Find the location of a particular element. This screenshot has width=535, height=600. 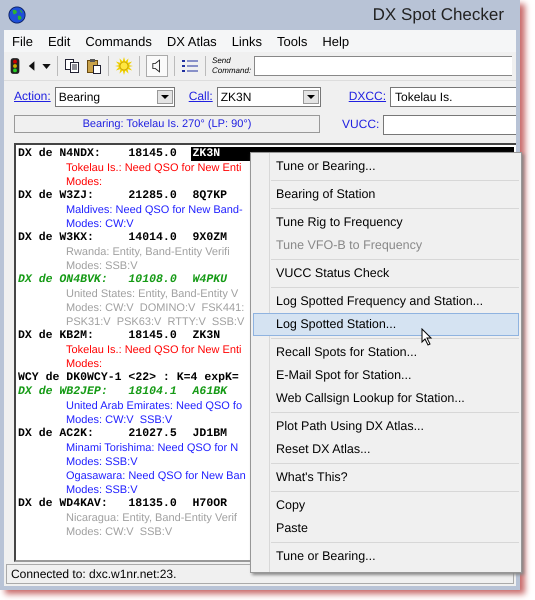

spot-detail: PSK31:V PSK63:V RTTY:V SSB:V is located at coordinates (155, 322).